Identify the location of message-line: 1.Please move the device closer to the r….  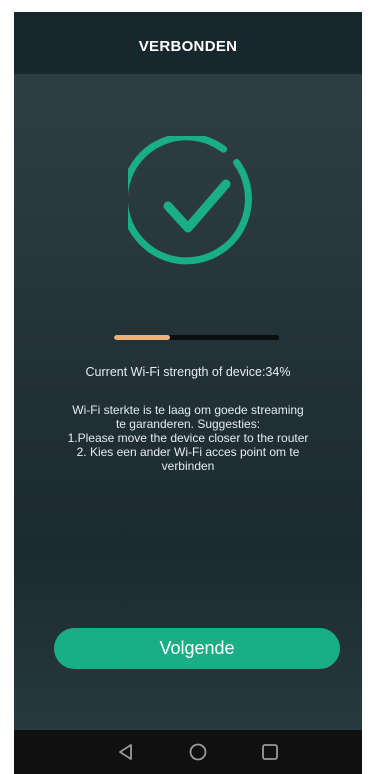
(188, 438).